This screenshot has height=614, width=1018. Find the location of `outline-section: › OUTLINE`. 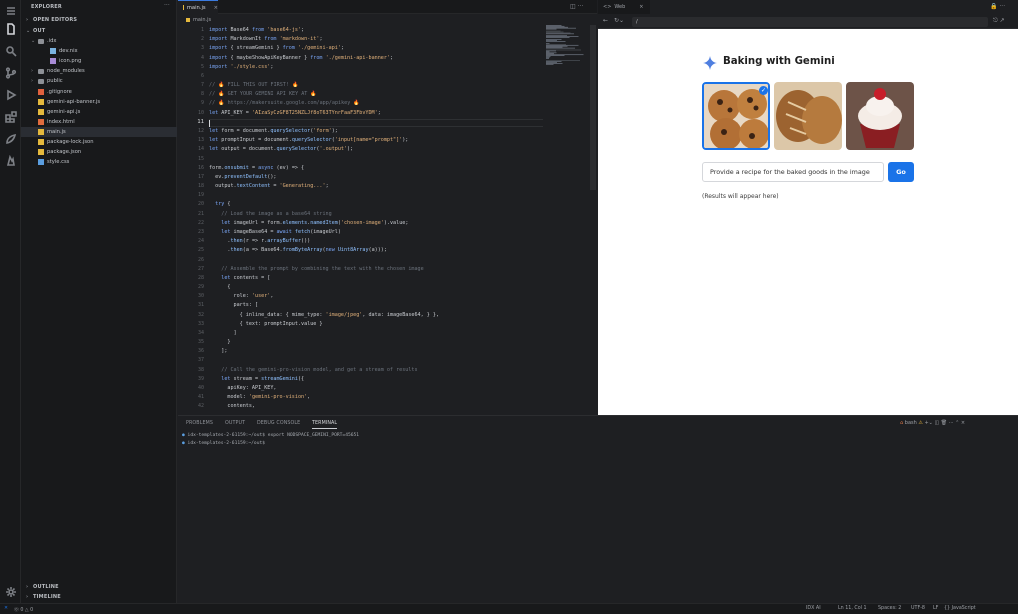

outline-section: › OUTLINE is located at coordinates (42, 587).